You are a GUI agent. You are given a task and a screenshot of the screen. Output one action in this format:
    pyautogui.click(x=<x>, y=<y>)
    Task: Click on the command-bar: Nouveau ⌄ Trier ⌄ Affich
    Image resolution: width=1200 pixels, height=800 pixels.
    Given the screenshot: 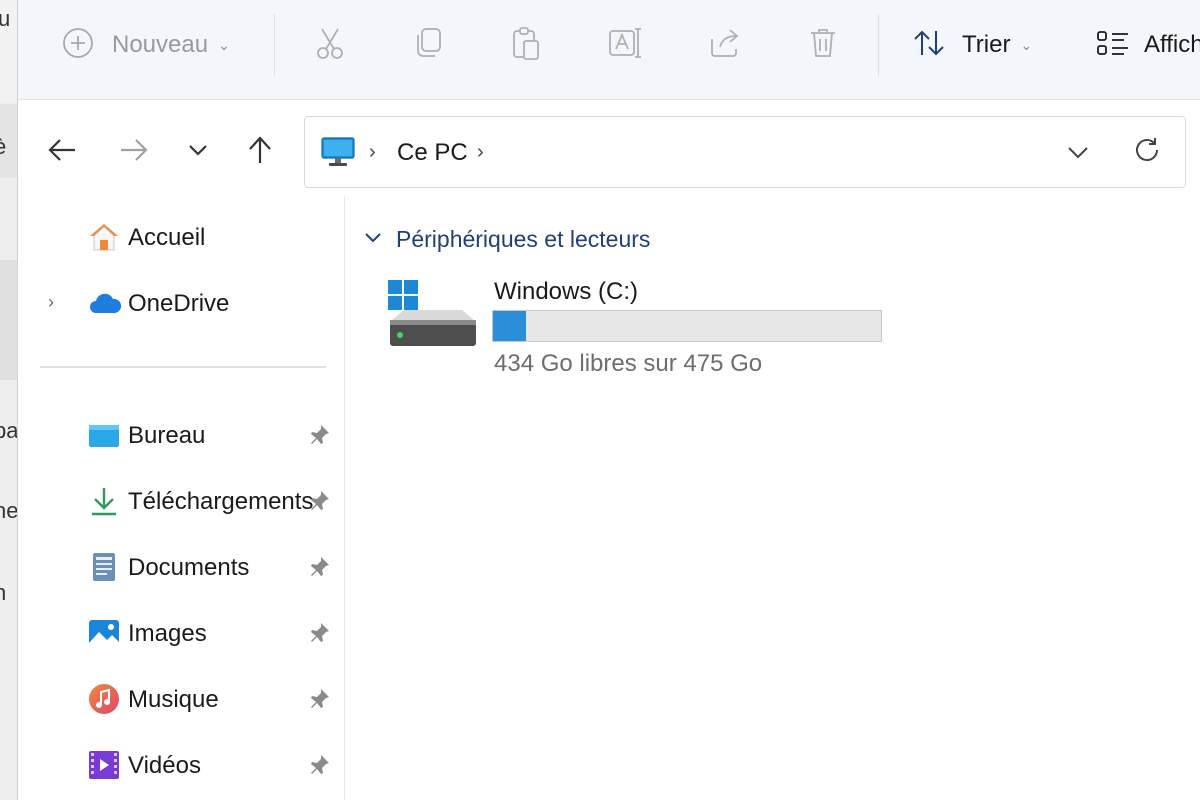 What is the action you would take?
    pyautogui.click(x=609, y=50)
    